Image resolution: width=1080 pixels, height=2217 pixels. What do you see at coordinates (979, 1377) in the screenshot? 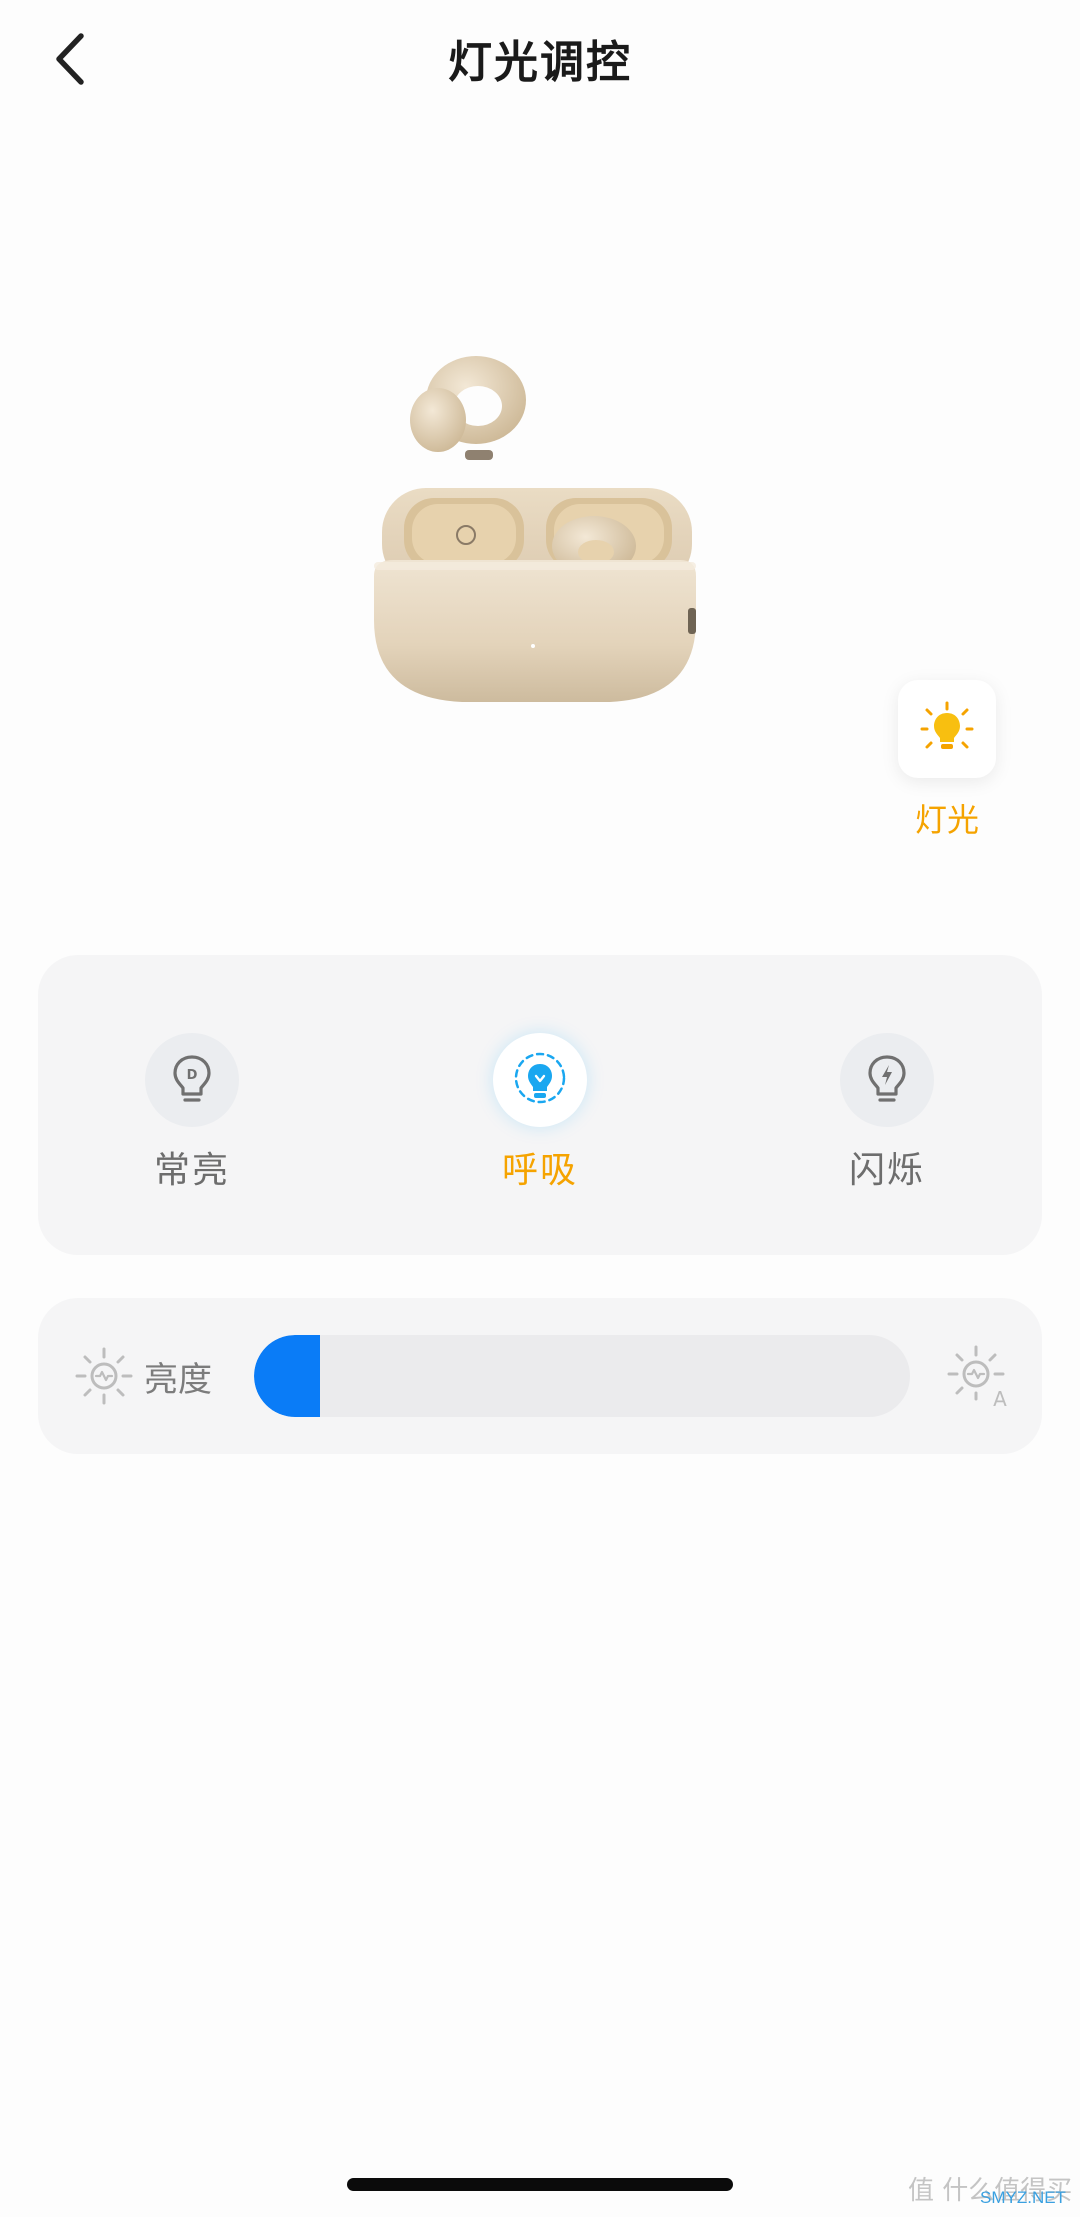
I see `brightness-auto-icon: A` at bounding box center [979, 1377].